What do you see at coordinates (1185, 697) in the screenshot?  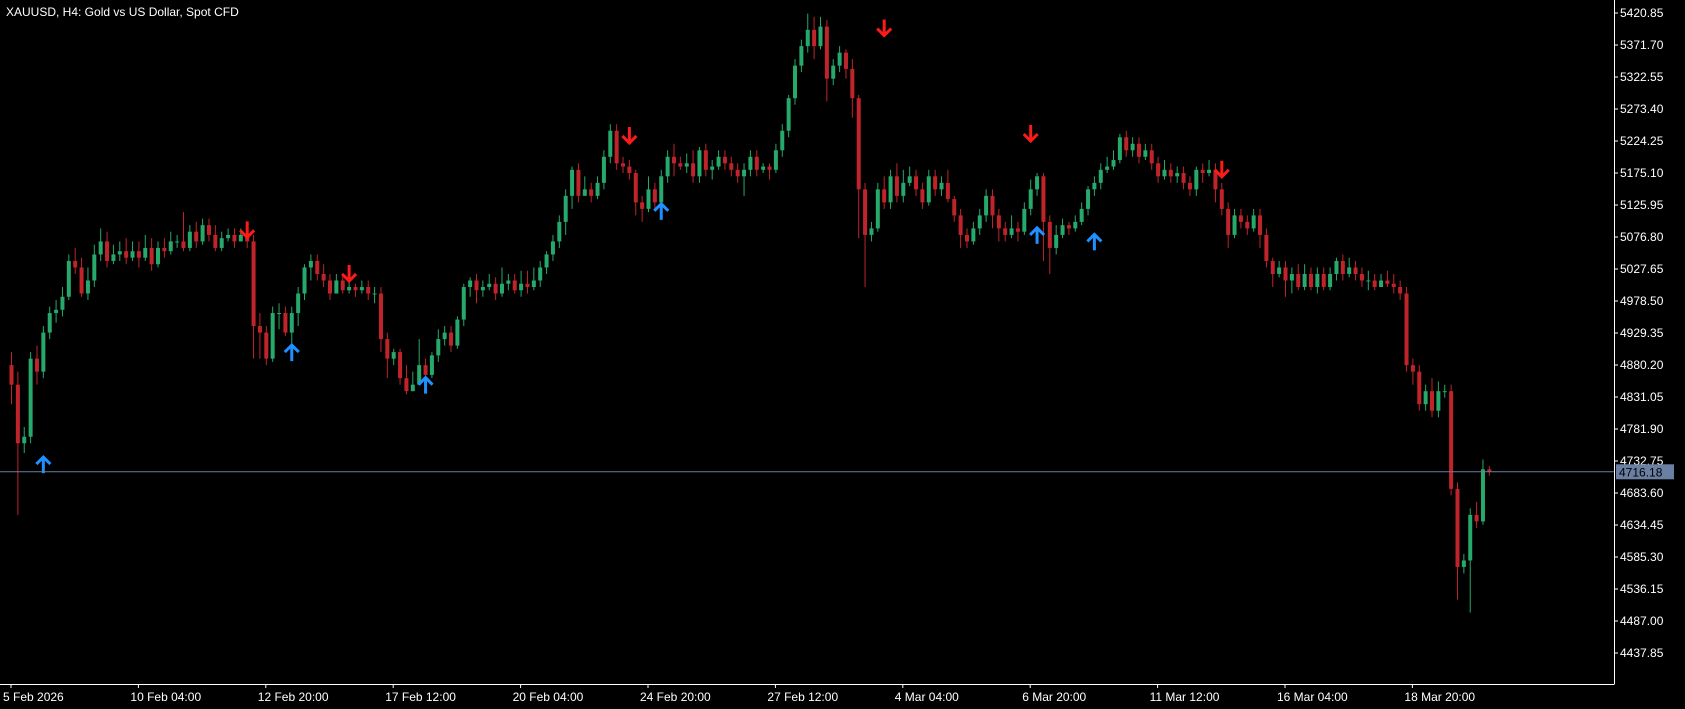 I see `time-tick-label: 11 Mar 12:00` at bounding box center [1185, 697].